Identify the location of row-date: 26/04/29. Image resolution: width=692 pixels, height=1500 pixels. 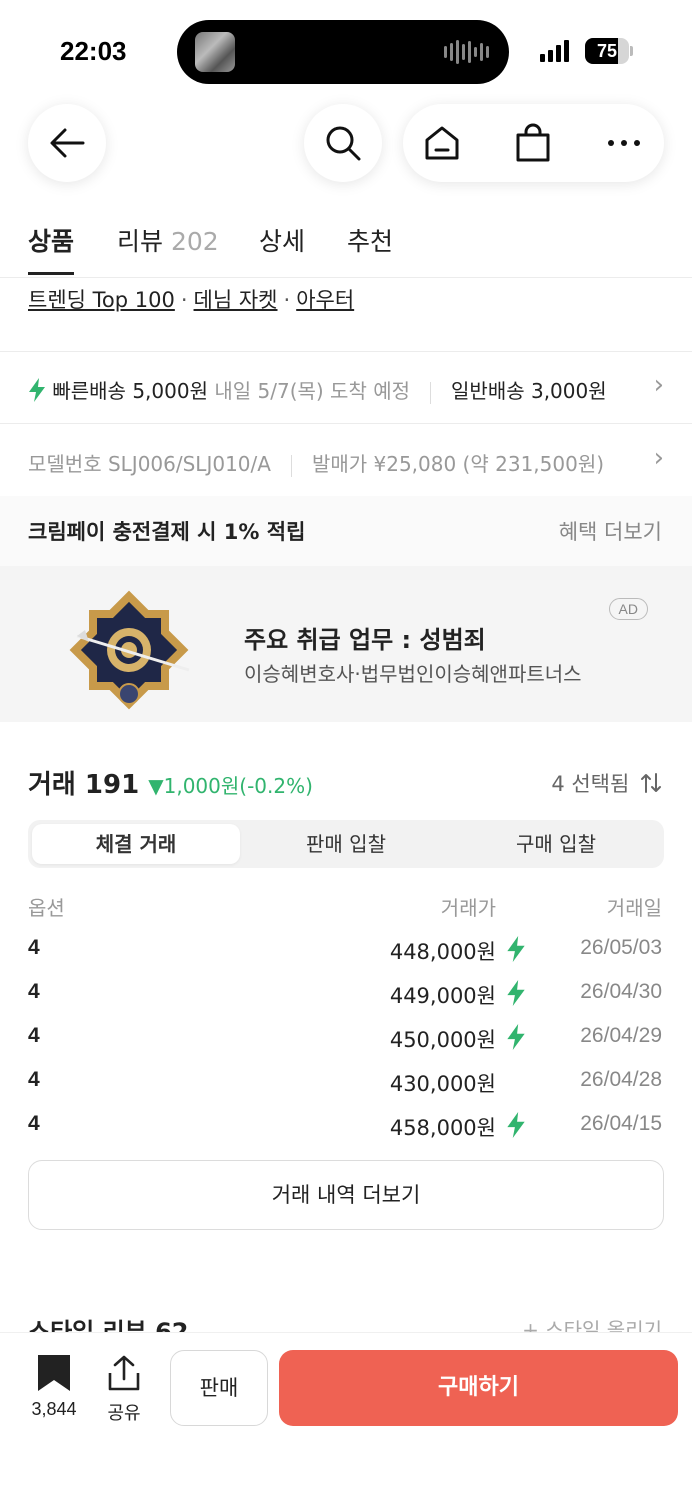
(621, 1035).